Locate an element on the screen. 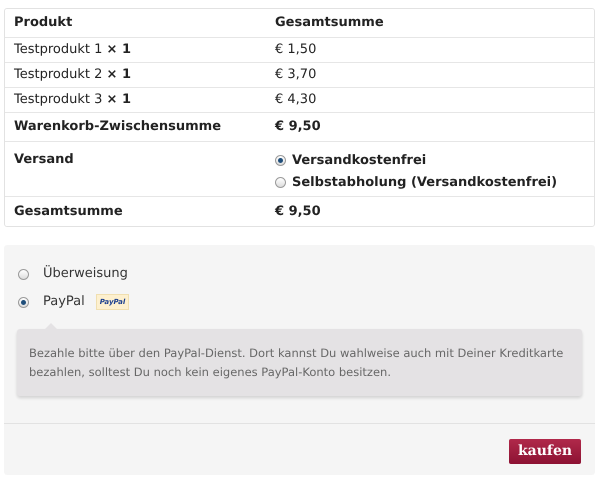 This screenshot has height=482, width=600. buy-button: kaufen is located at coordinates (545, 451).